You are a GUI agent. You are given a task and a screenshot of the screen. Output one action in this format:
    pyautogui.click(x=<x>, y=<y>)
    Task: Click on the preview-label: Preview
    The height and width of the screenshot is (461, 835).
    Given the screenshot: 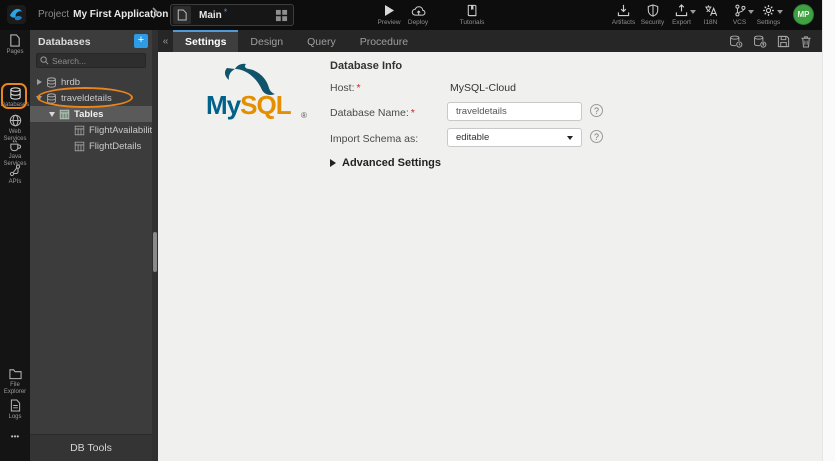 What is the action you would take?
    pyautogui.click(x=389, y=22)
    